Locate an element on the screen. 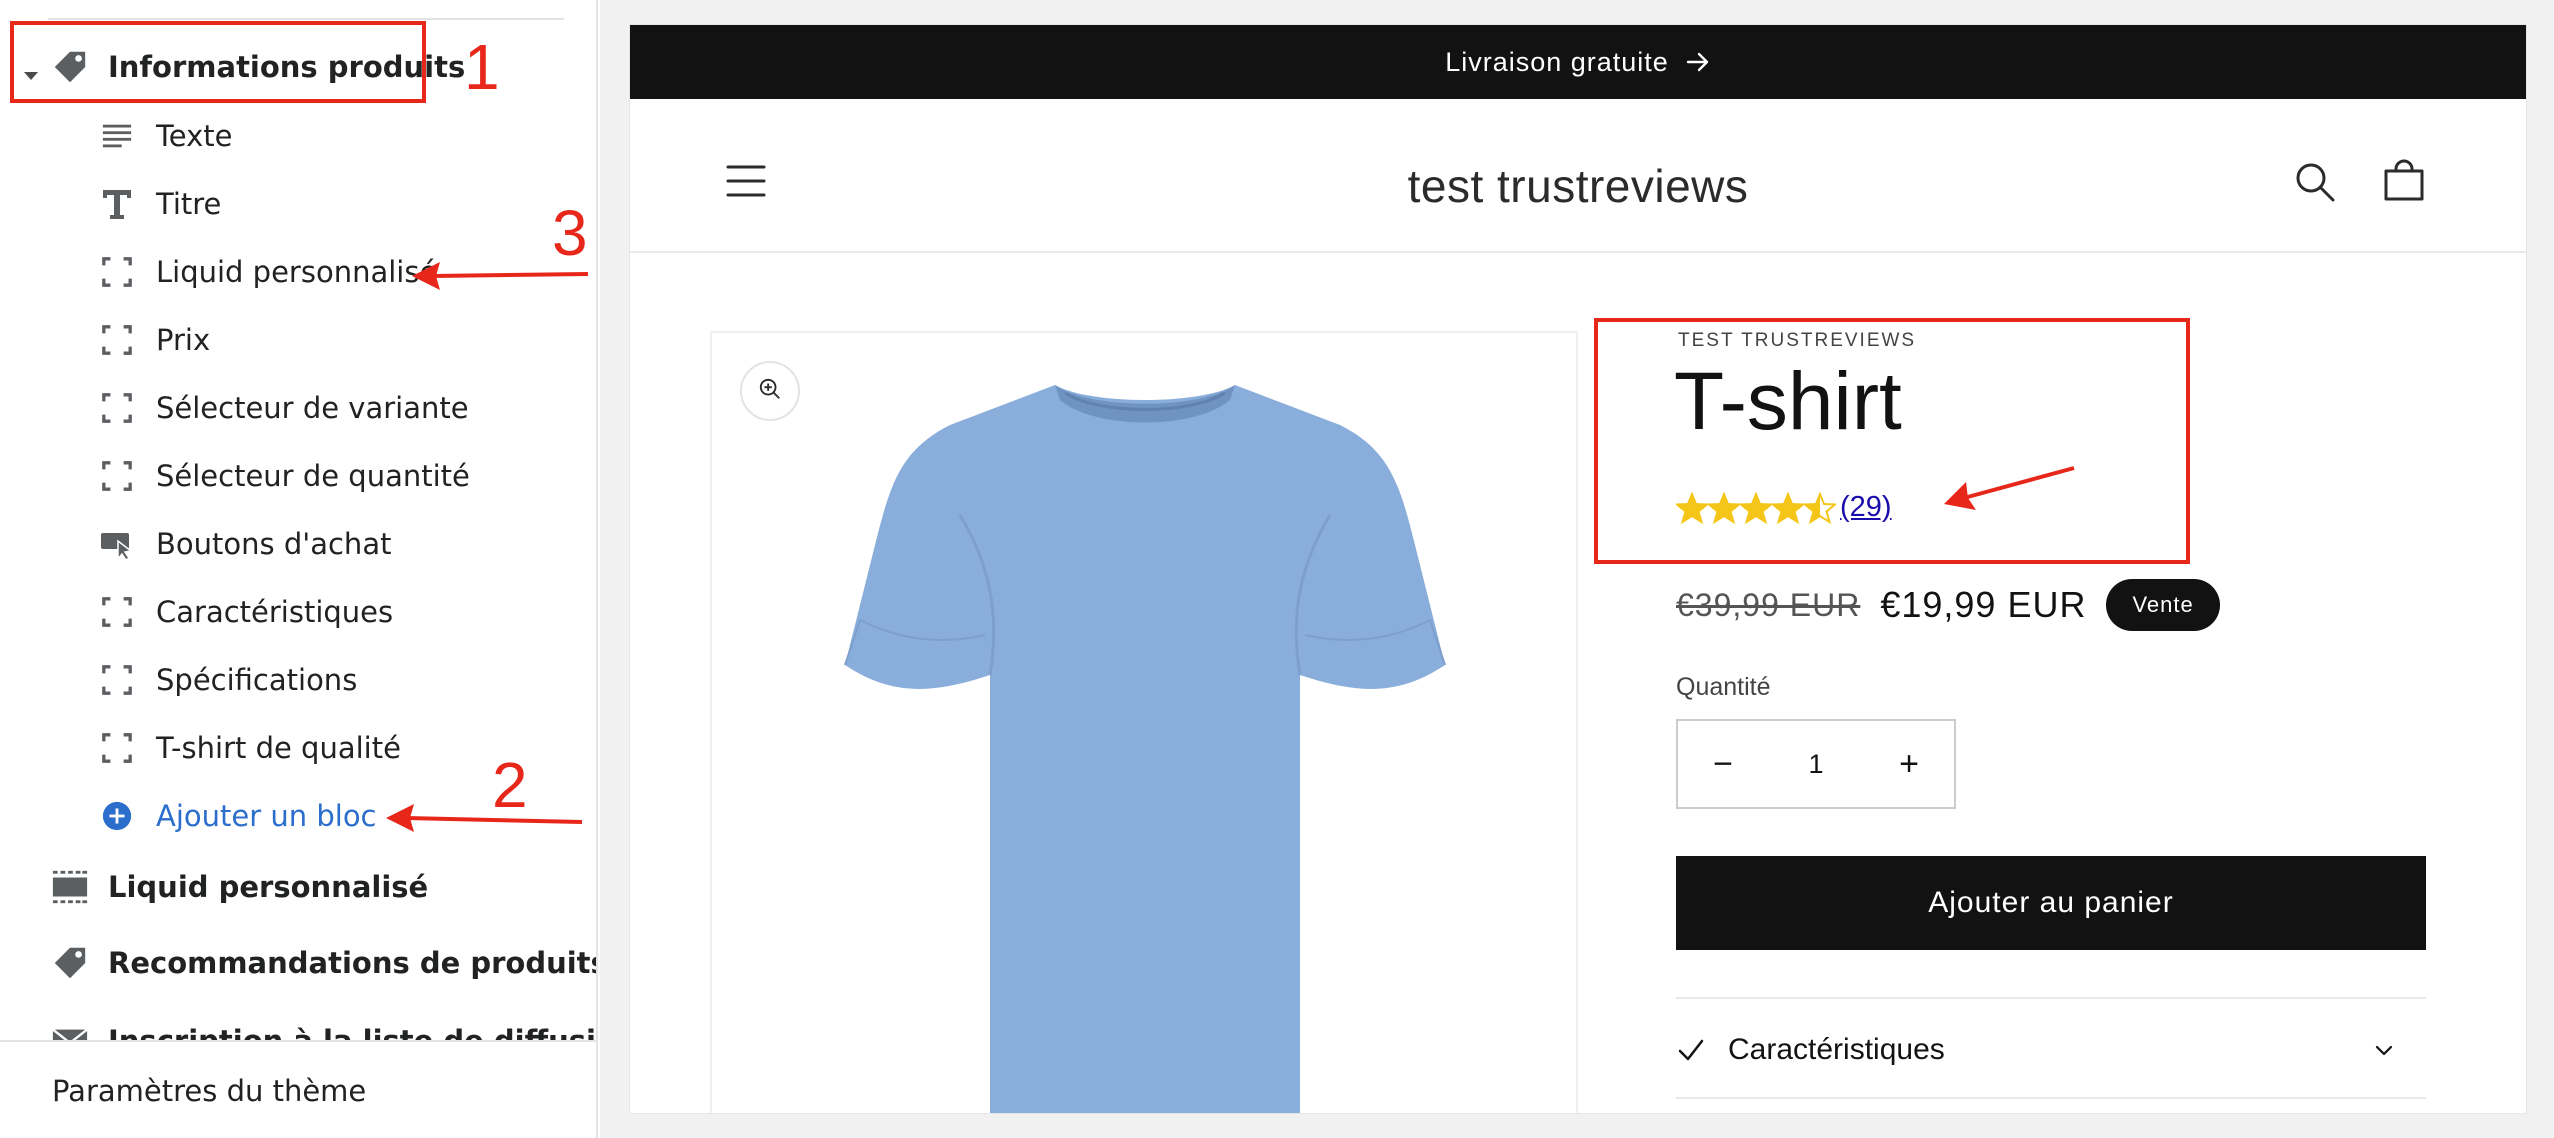  block-caracteristiques: Caractéristiques is located at coordinates (246, 612).